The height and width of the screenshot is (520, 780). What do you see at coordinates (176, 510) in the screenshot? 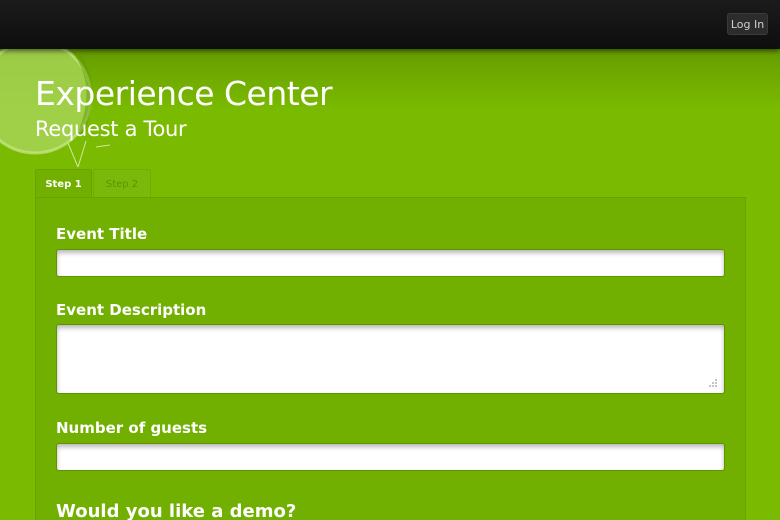
I see `demo-question: Would you like a demo?` at bounding box center [176, 510].